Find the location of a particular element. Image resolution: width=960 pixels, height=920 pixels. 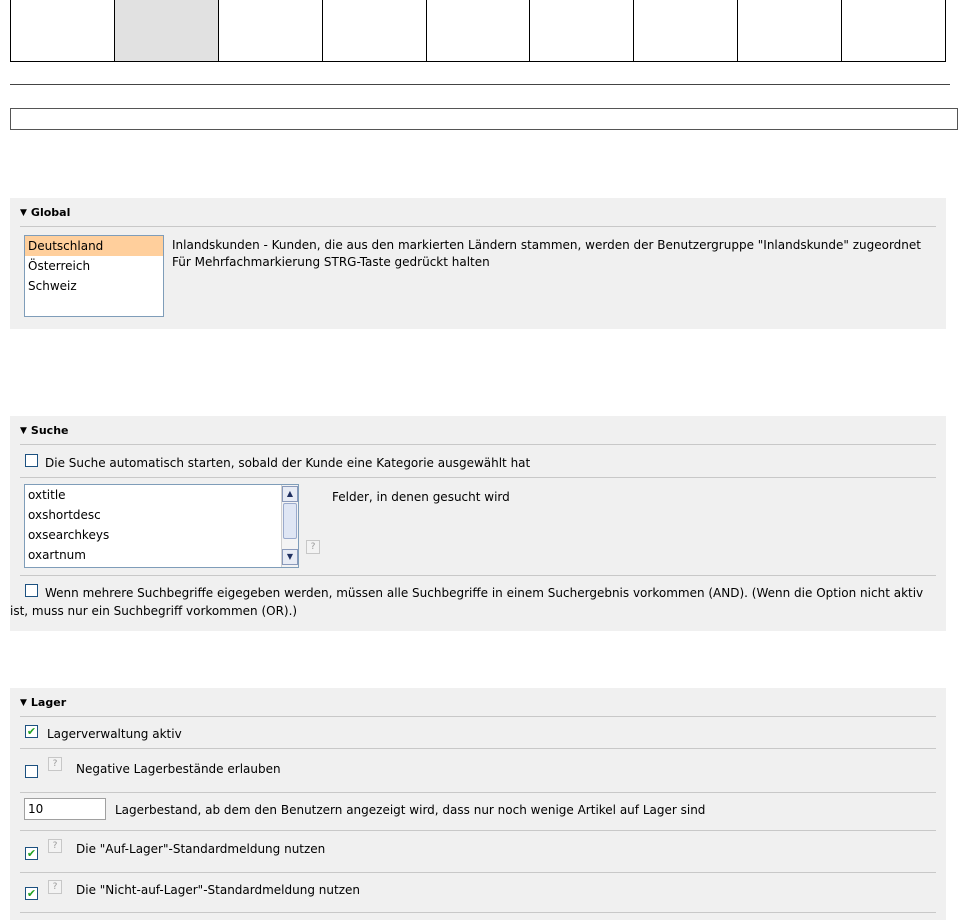

message-bar is located at coordinates (484, 119).